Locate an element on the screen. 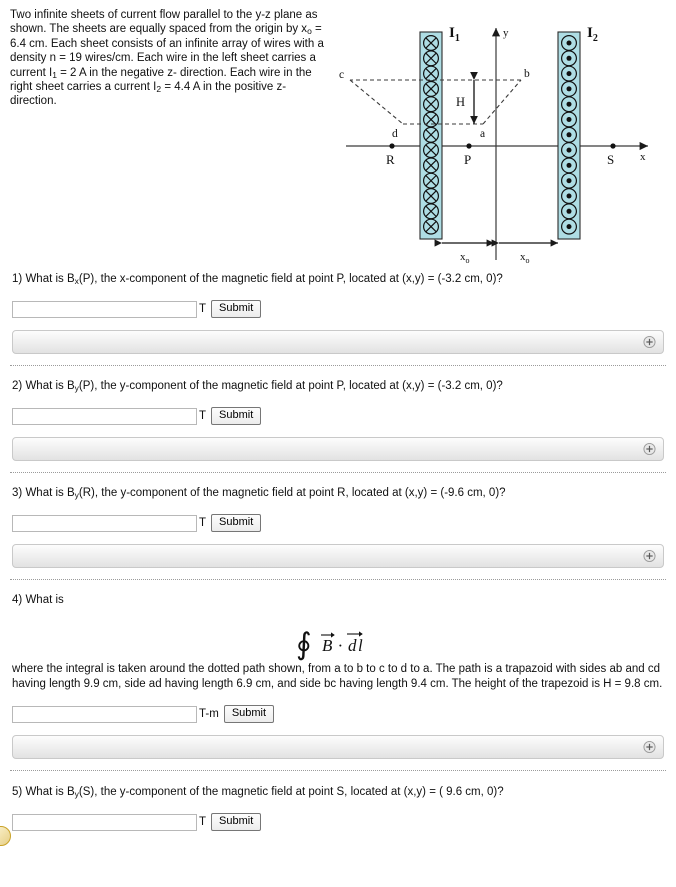 The image size is (676, 887). question-5-pre: What is B is located at coordinates (50, 792).